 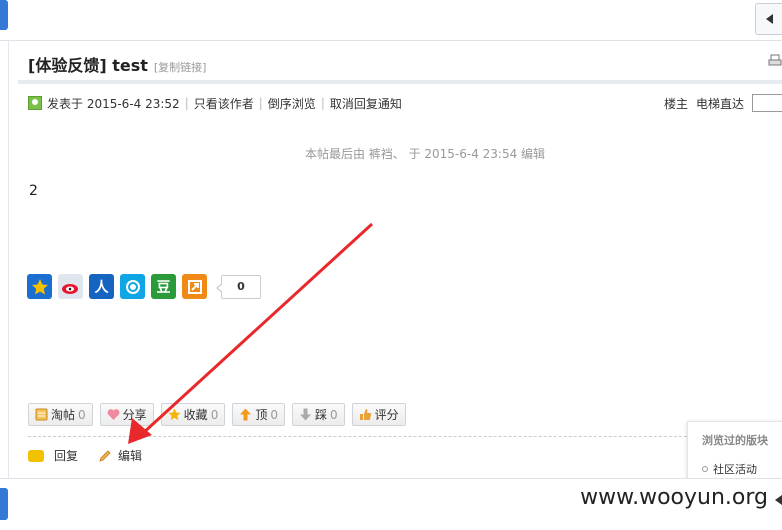 What do you see at coordinates (36, 455) in the screenshot?
I see `reply-bubble-icon` at bounding box center [36, 455].